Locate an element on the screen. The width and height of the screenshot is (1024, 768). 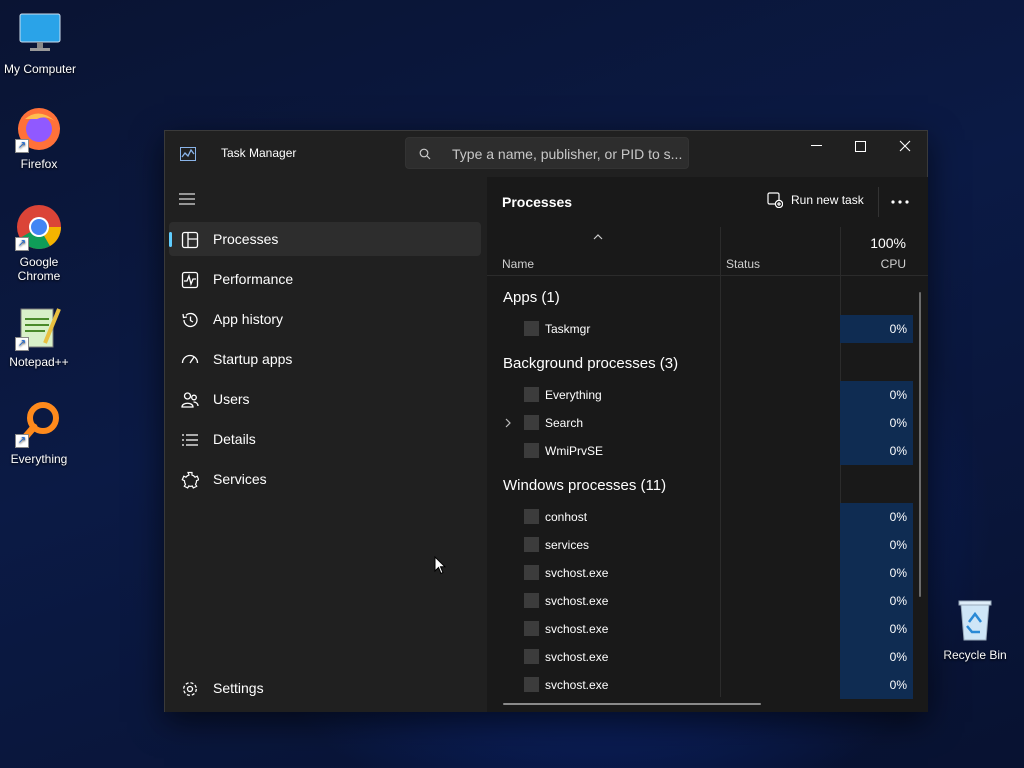
page-title: Processes is located at coordinates (537, 202).